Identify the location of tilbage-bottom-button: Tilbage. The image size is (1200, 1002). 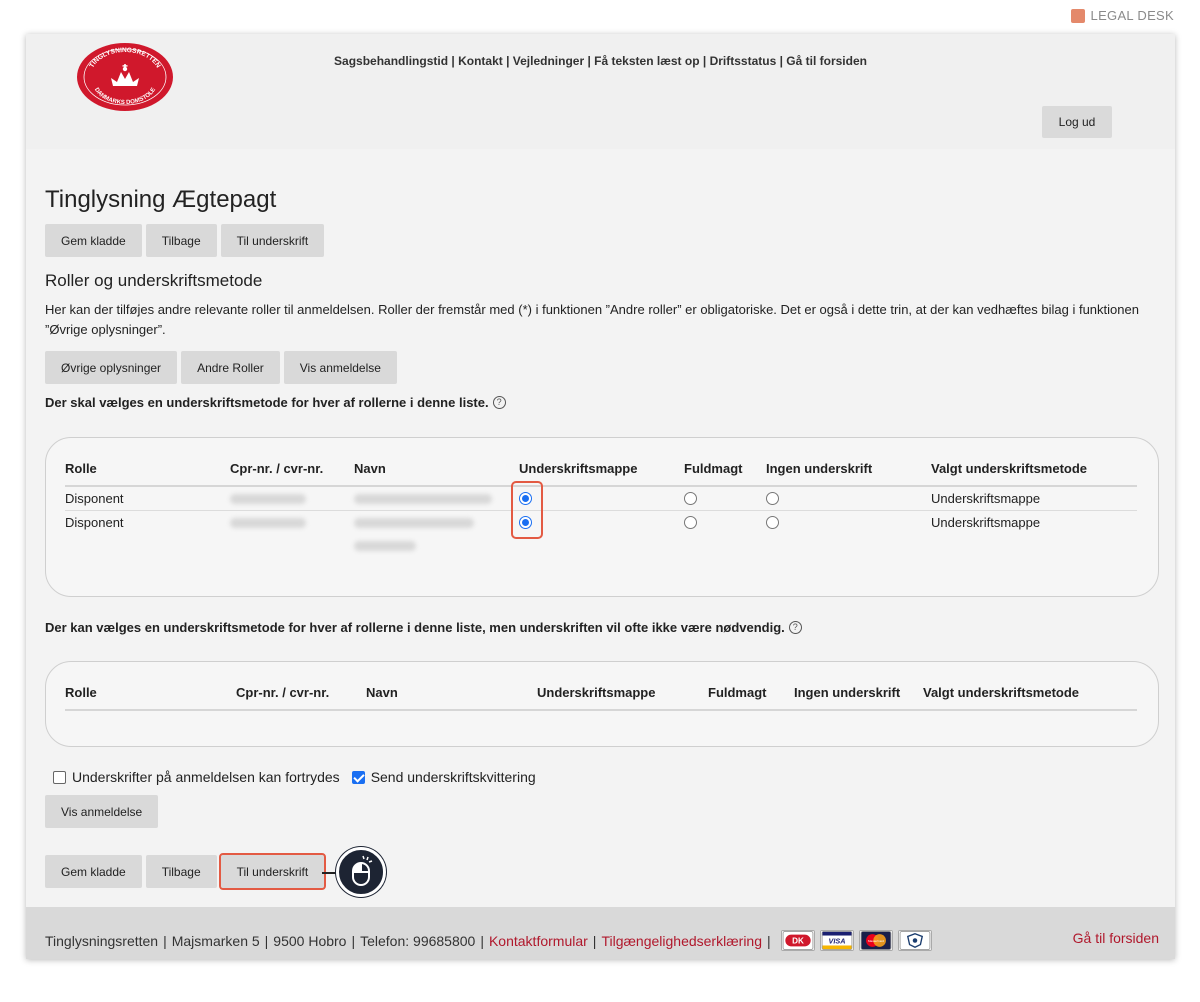
(181, 871).